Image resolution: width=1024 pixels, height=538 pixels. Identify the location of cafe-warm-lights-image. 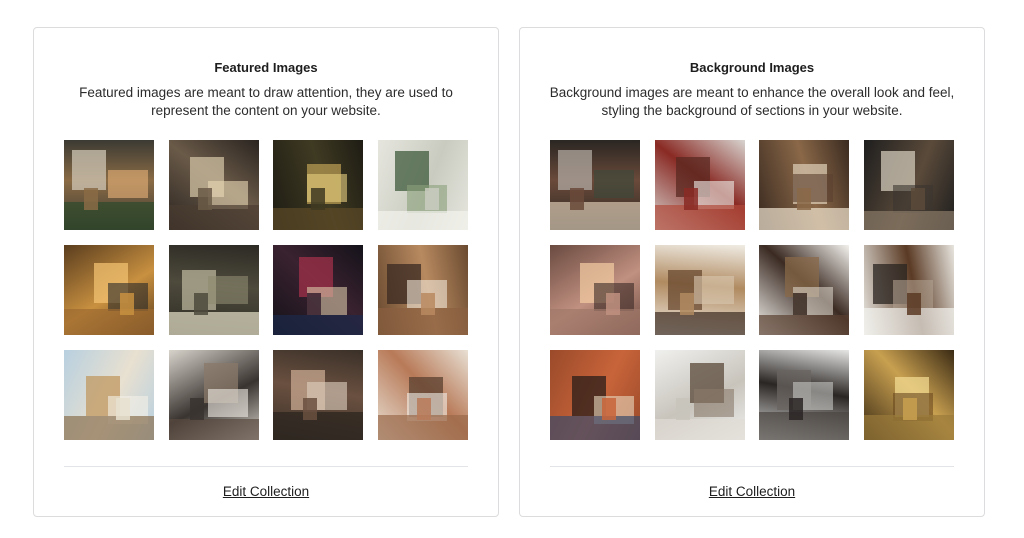
(595, 290).